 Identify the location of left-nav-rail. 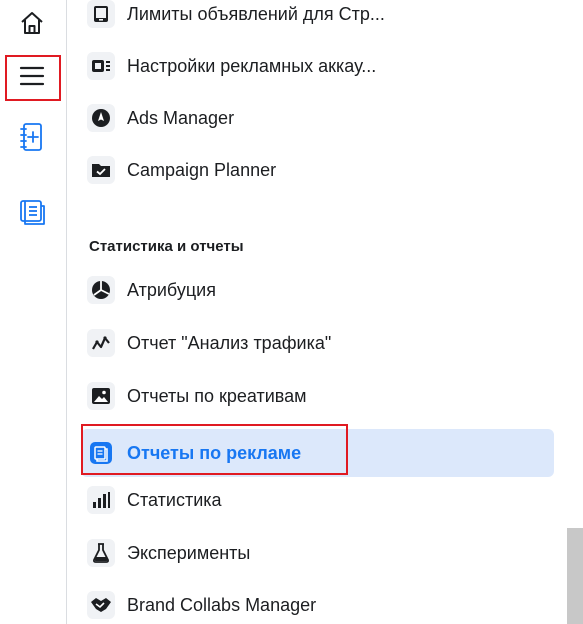
(33, 312).